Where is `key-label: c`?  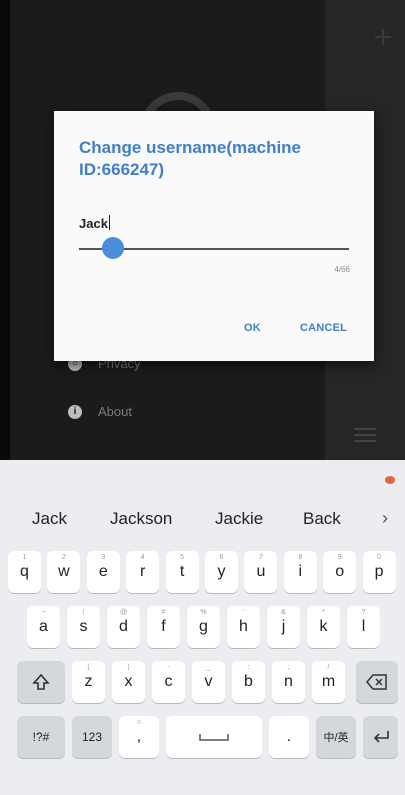 key-label: c is located at coordinates (168, 681).